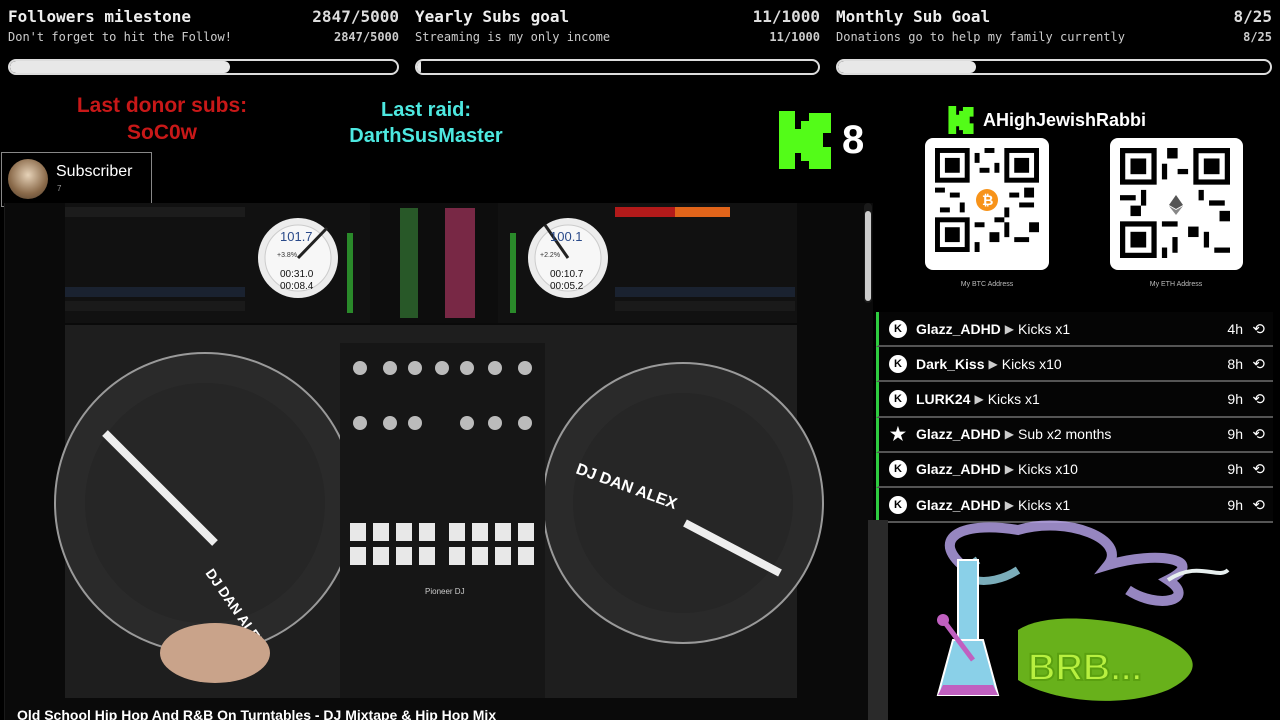  I want to click on btc-qr-code: ₿, so click(987, 204).